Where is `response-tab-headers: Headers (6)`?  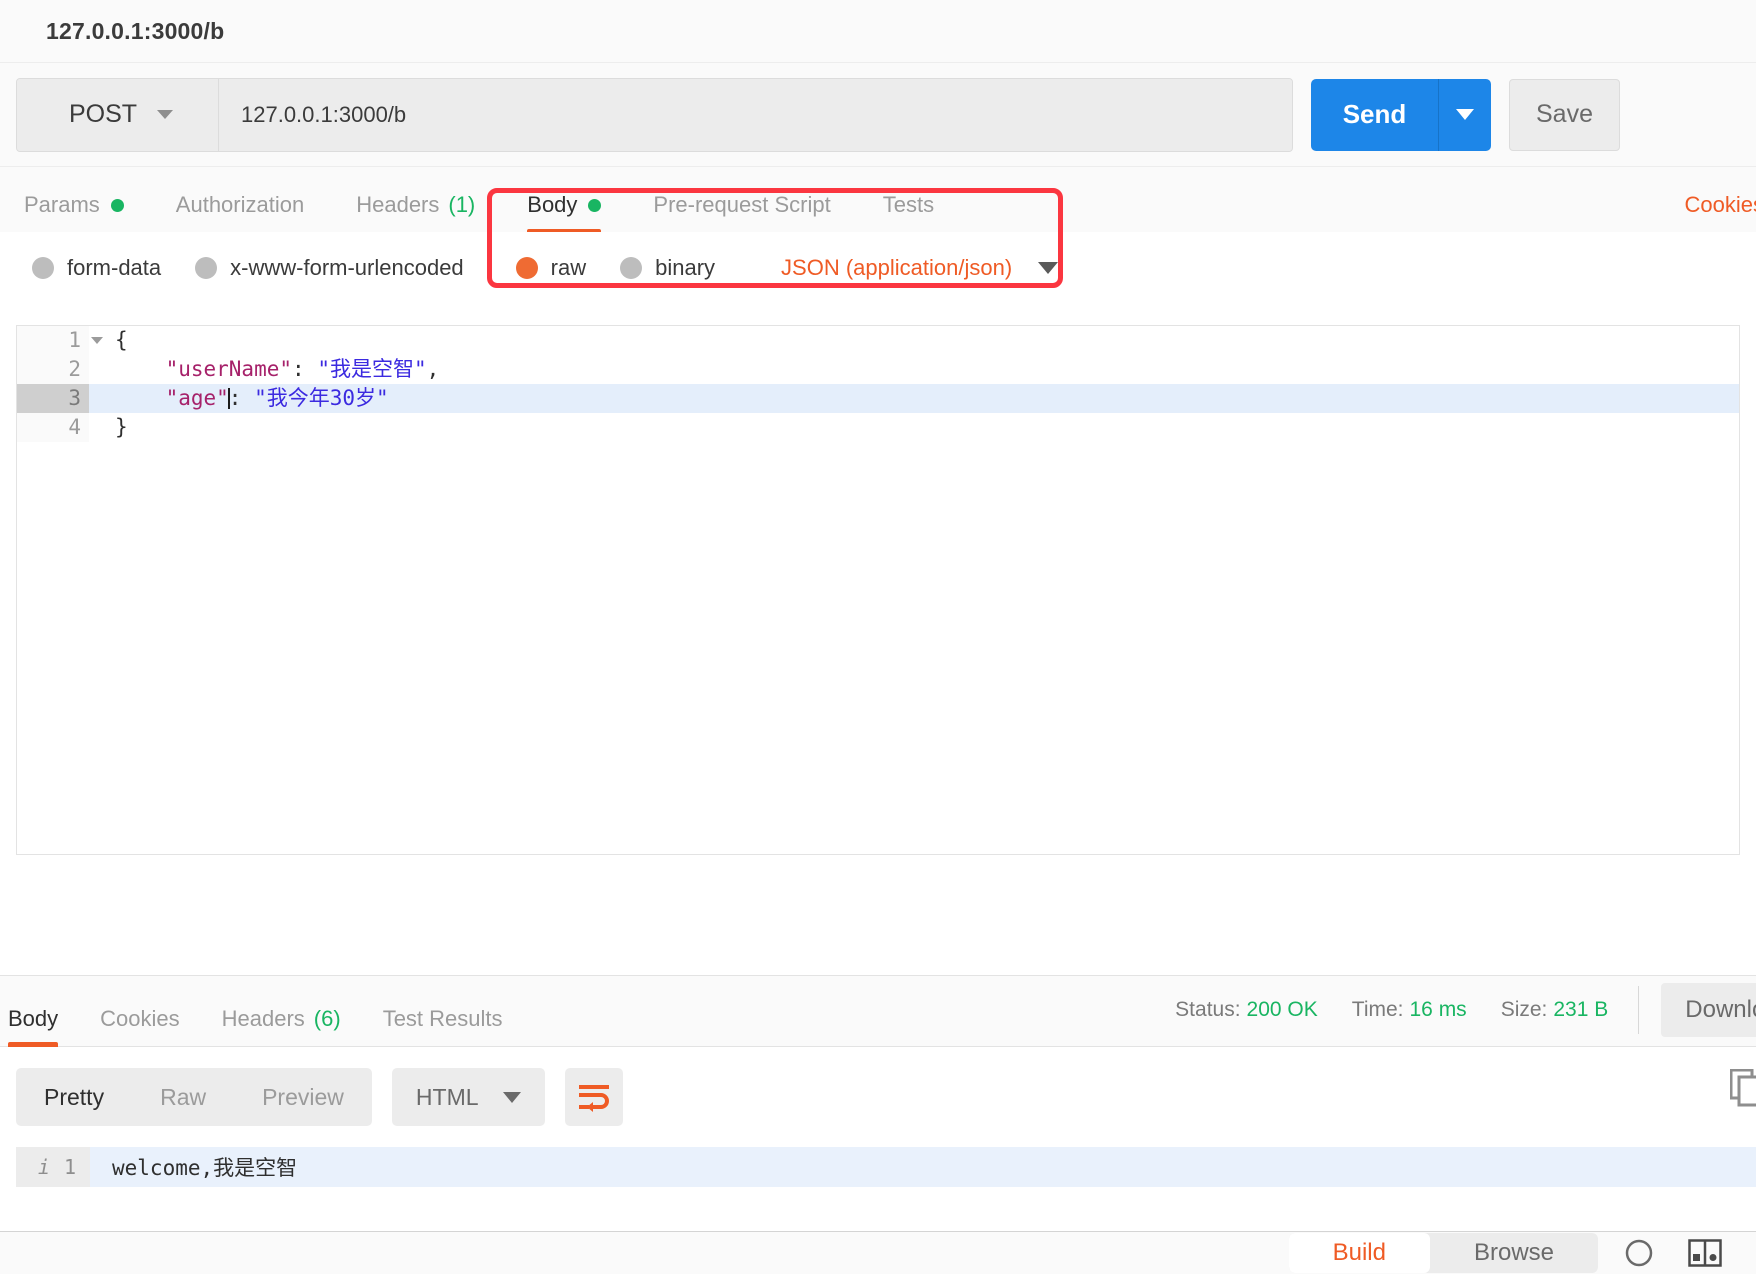 response-tab-headers: Headers (6) is located at coordinates (281, 1026).